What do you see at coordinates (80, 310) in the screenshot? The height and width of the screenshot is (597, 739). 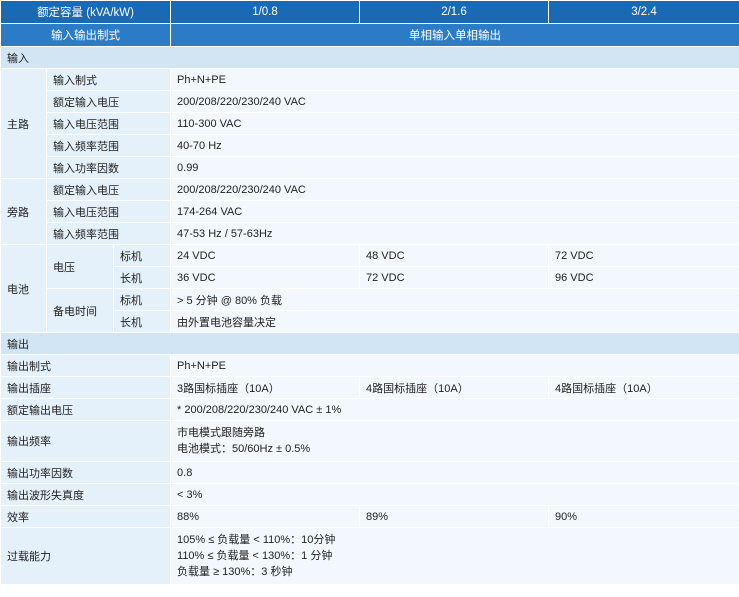 I see `battery-backup-label: 备电时间` at bounding box center [80, 310].